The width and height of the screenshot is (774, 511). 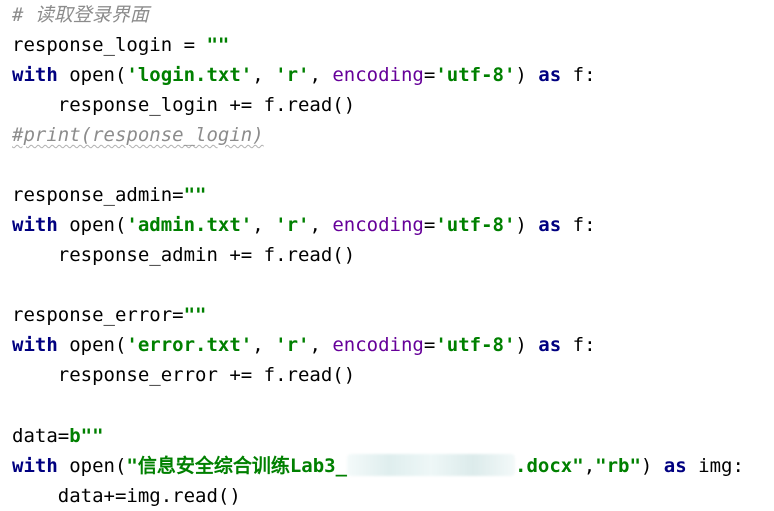 I want to click on code-line-2: response_login = "", so click(x=120, y=45).